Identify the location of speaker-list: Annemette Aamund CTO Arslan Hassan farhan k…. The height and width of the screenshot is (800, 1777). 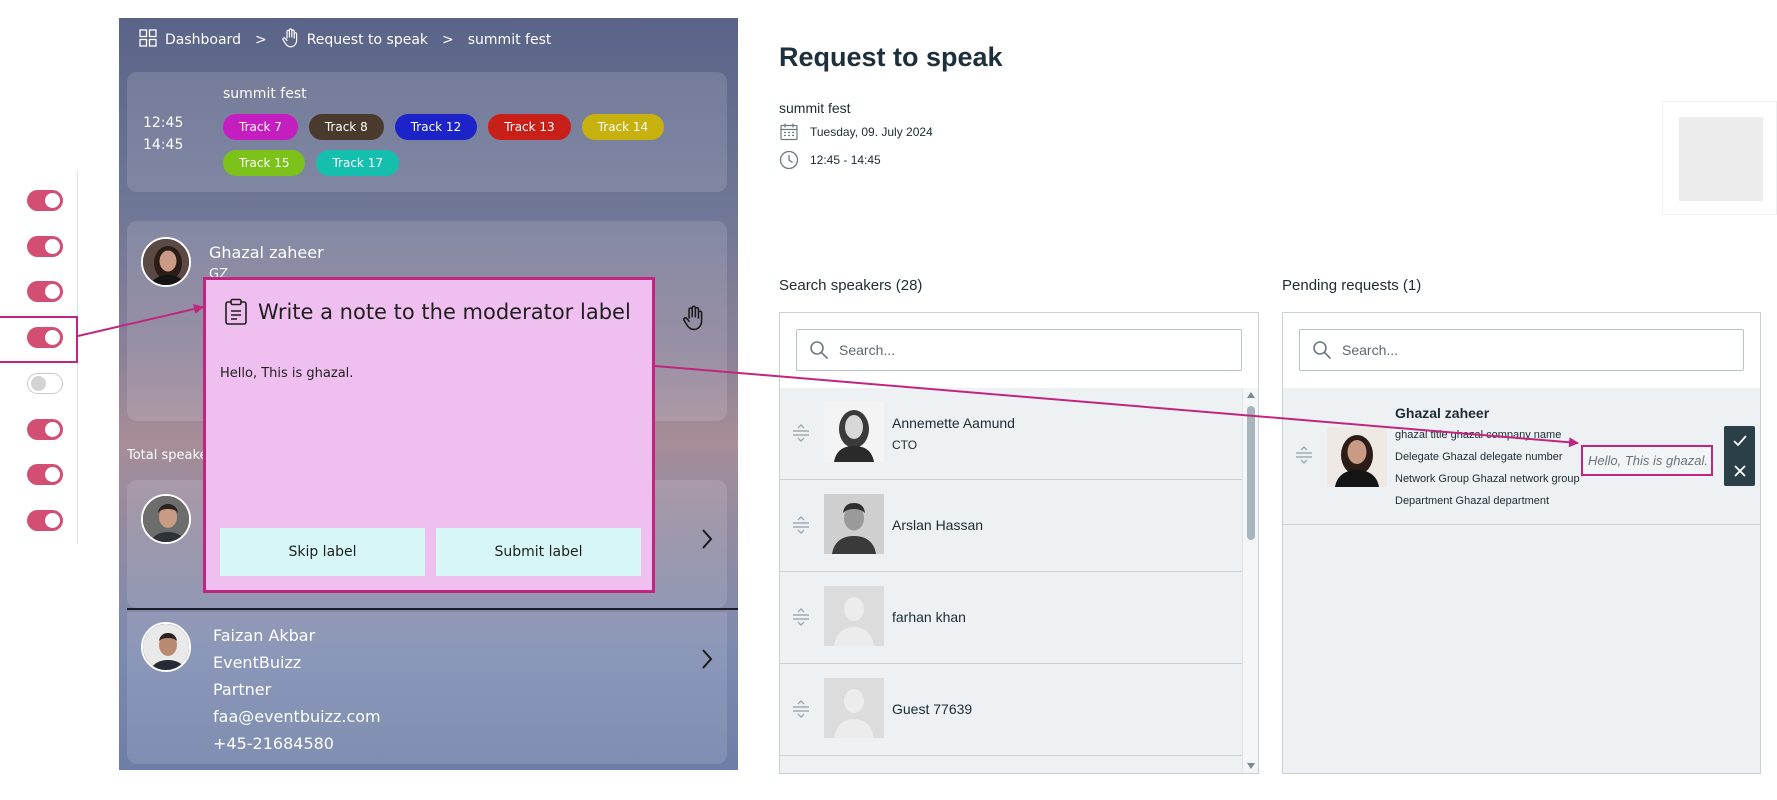
(1019, 580).